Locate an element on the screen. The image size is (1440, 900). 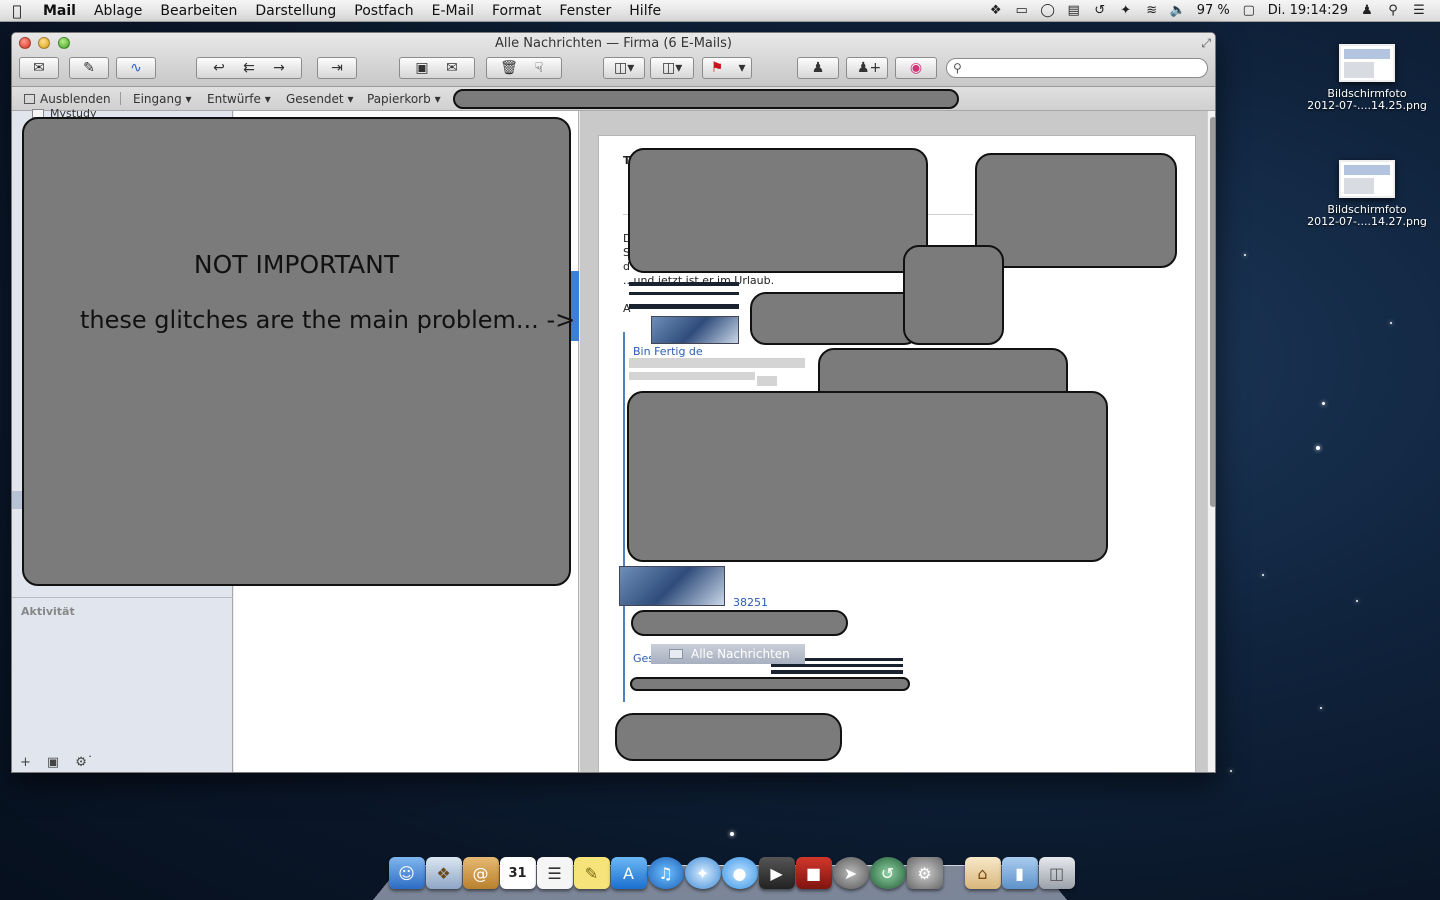
wifi-icon: ≋ is located at coordinates (1152, 10).